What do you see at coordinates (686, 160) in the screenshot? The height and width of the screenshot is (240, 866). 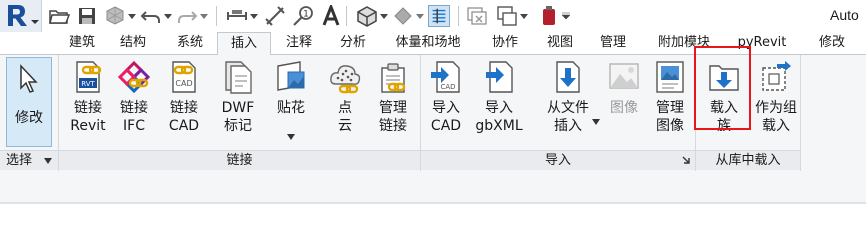 I see `import-dialog-launcher-icon` at bounding box center [686, 160].